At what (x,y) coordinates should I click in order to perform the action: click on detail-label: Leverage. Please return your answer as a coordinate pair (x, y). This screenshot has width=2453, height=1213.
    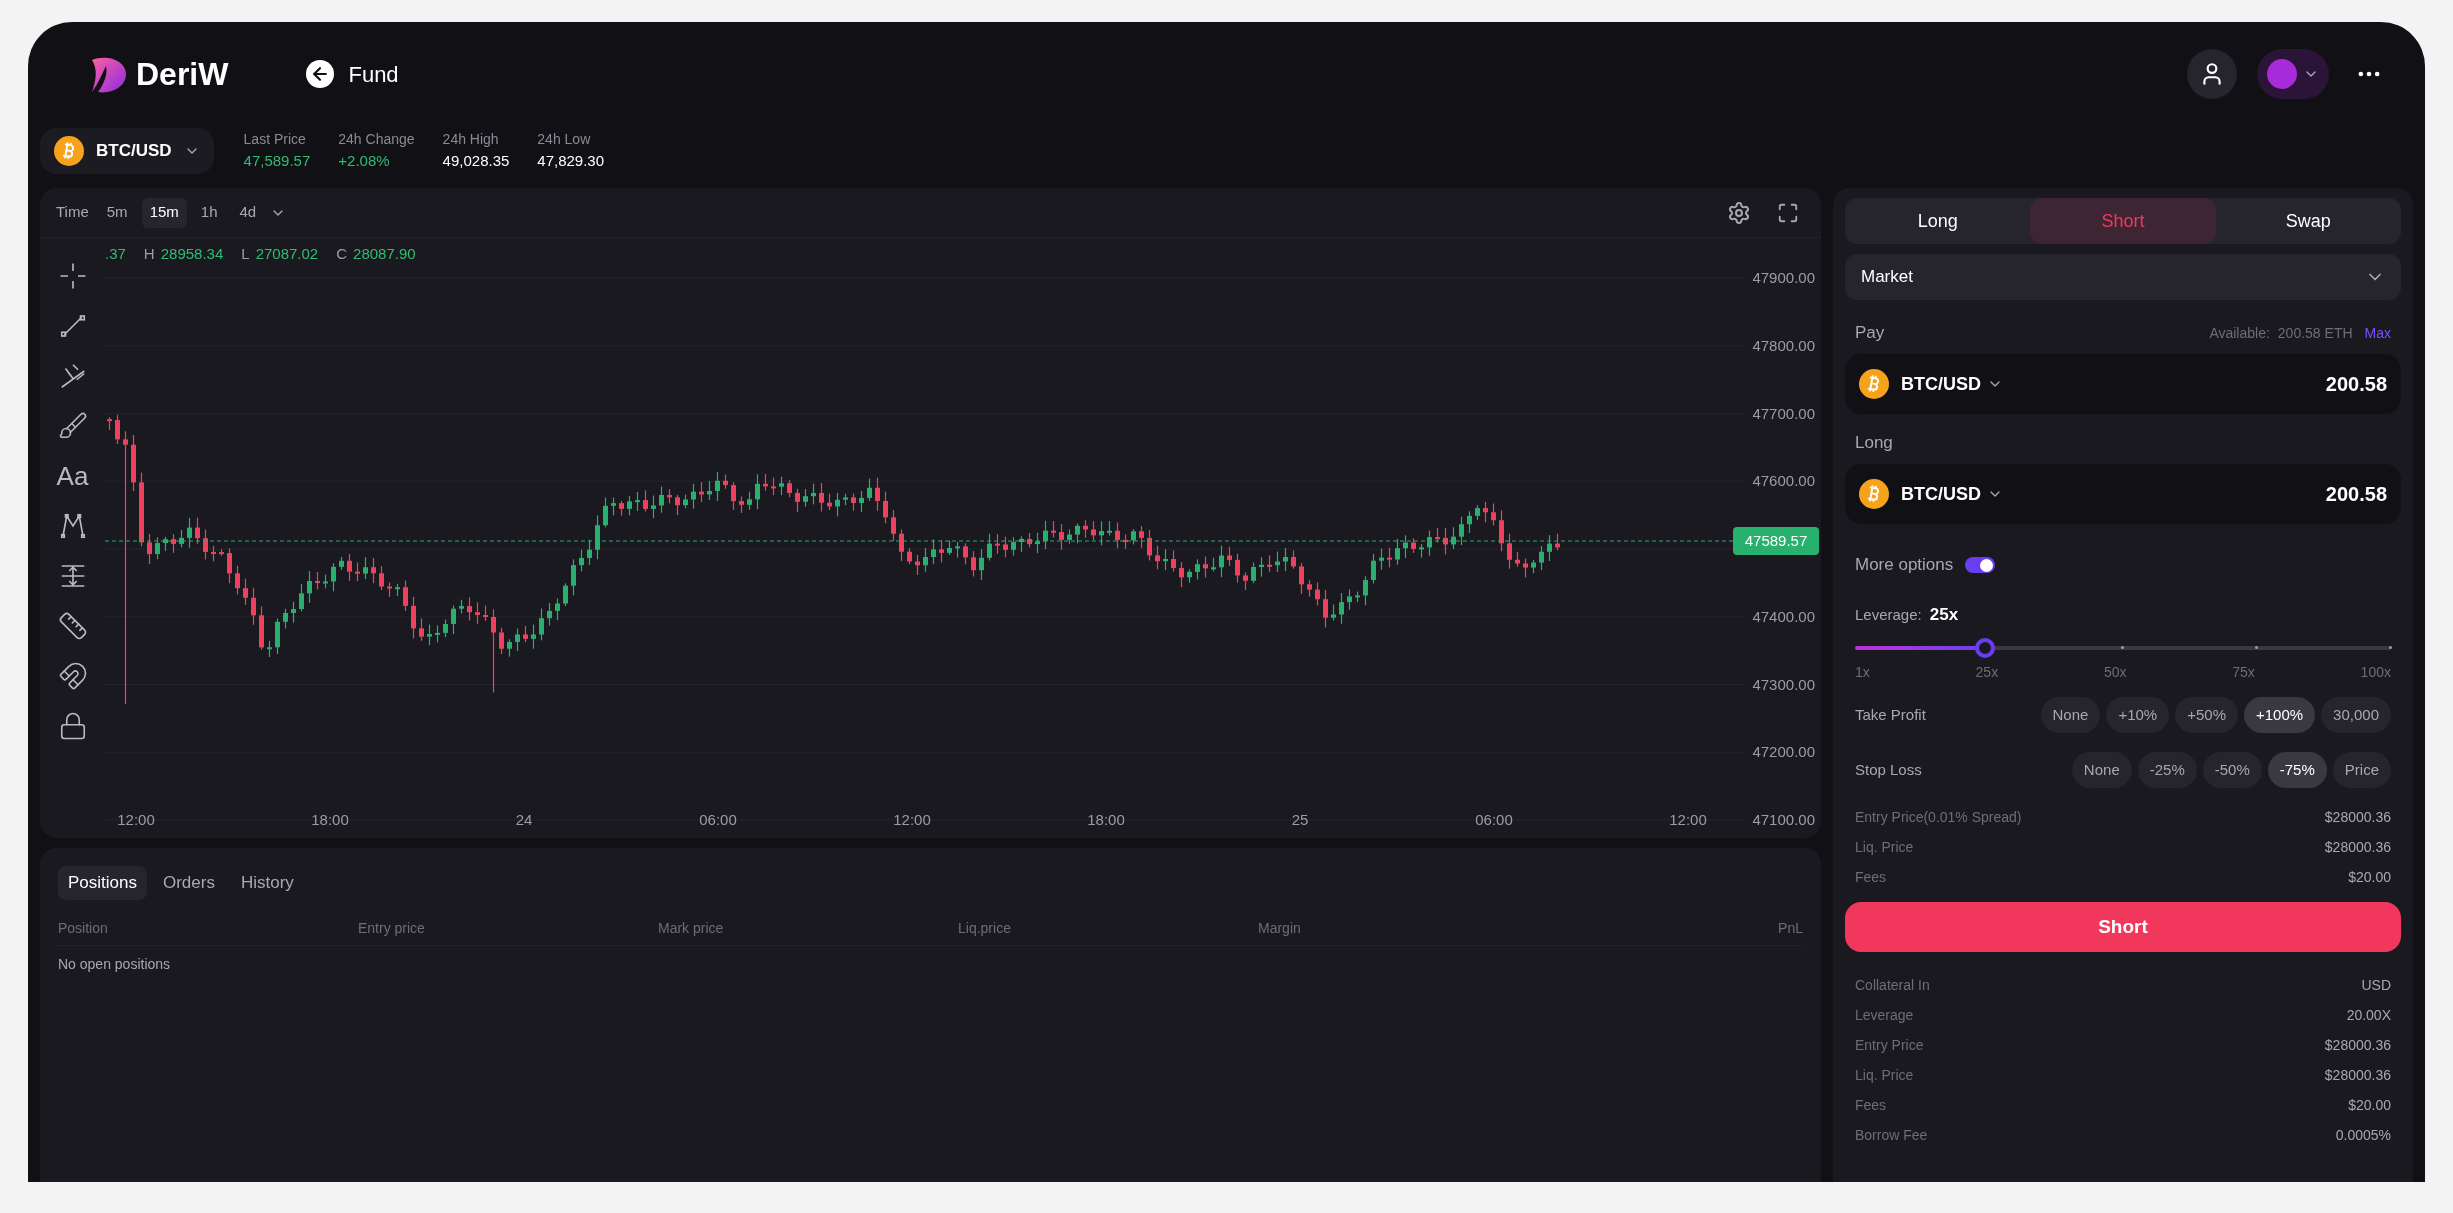
    Looking at the image, I should click on (1884, 1015).